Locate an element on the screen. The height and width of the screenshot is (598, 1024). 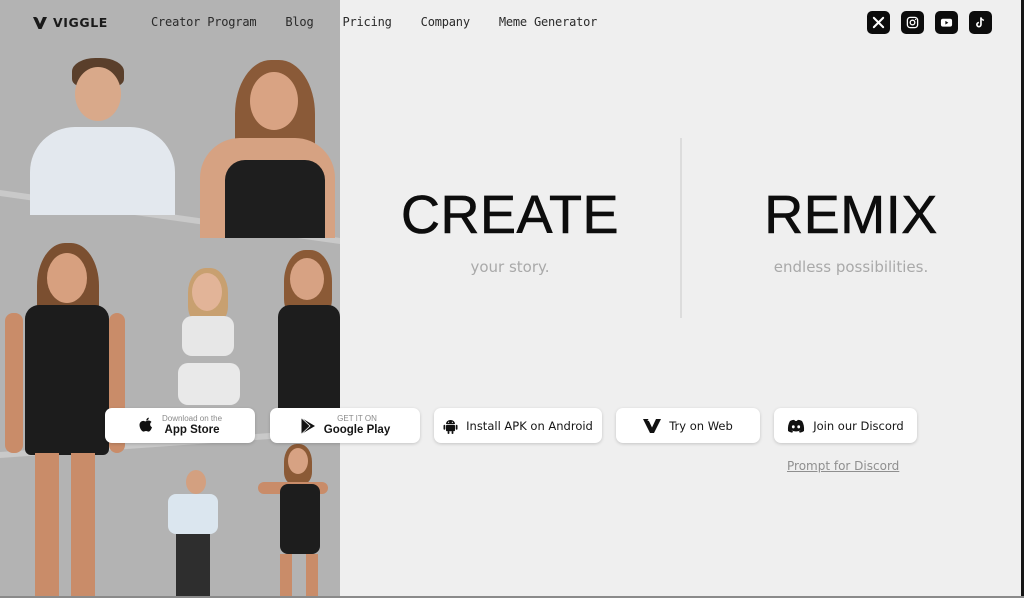
viggle-icon is located at coordinates (652, 425).